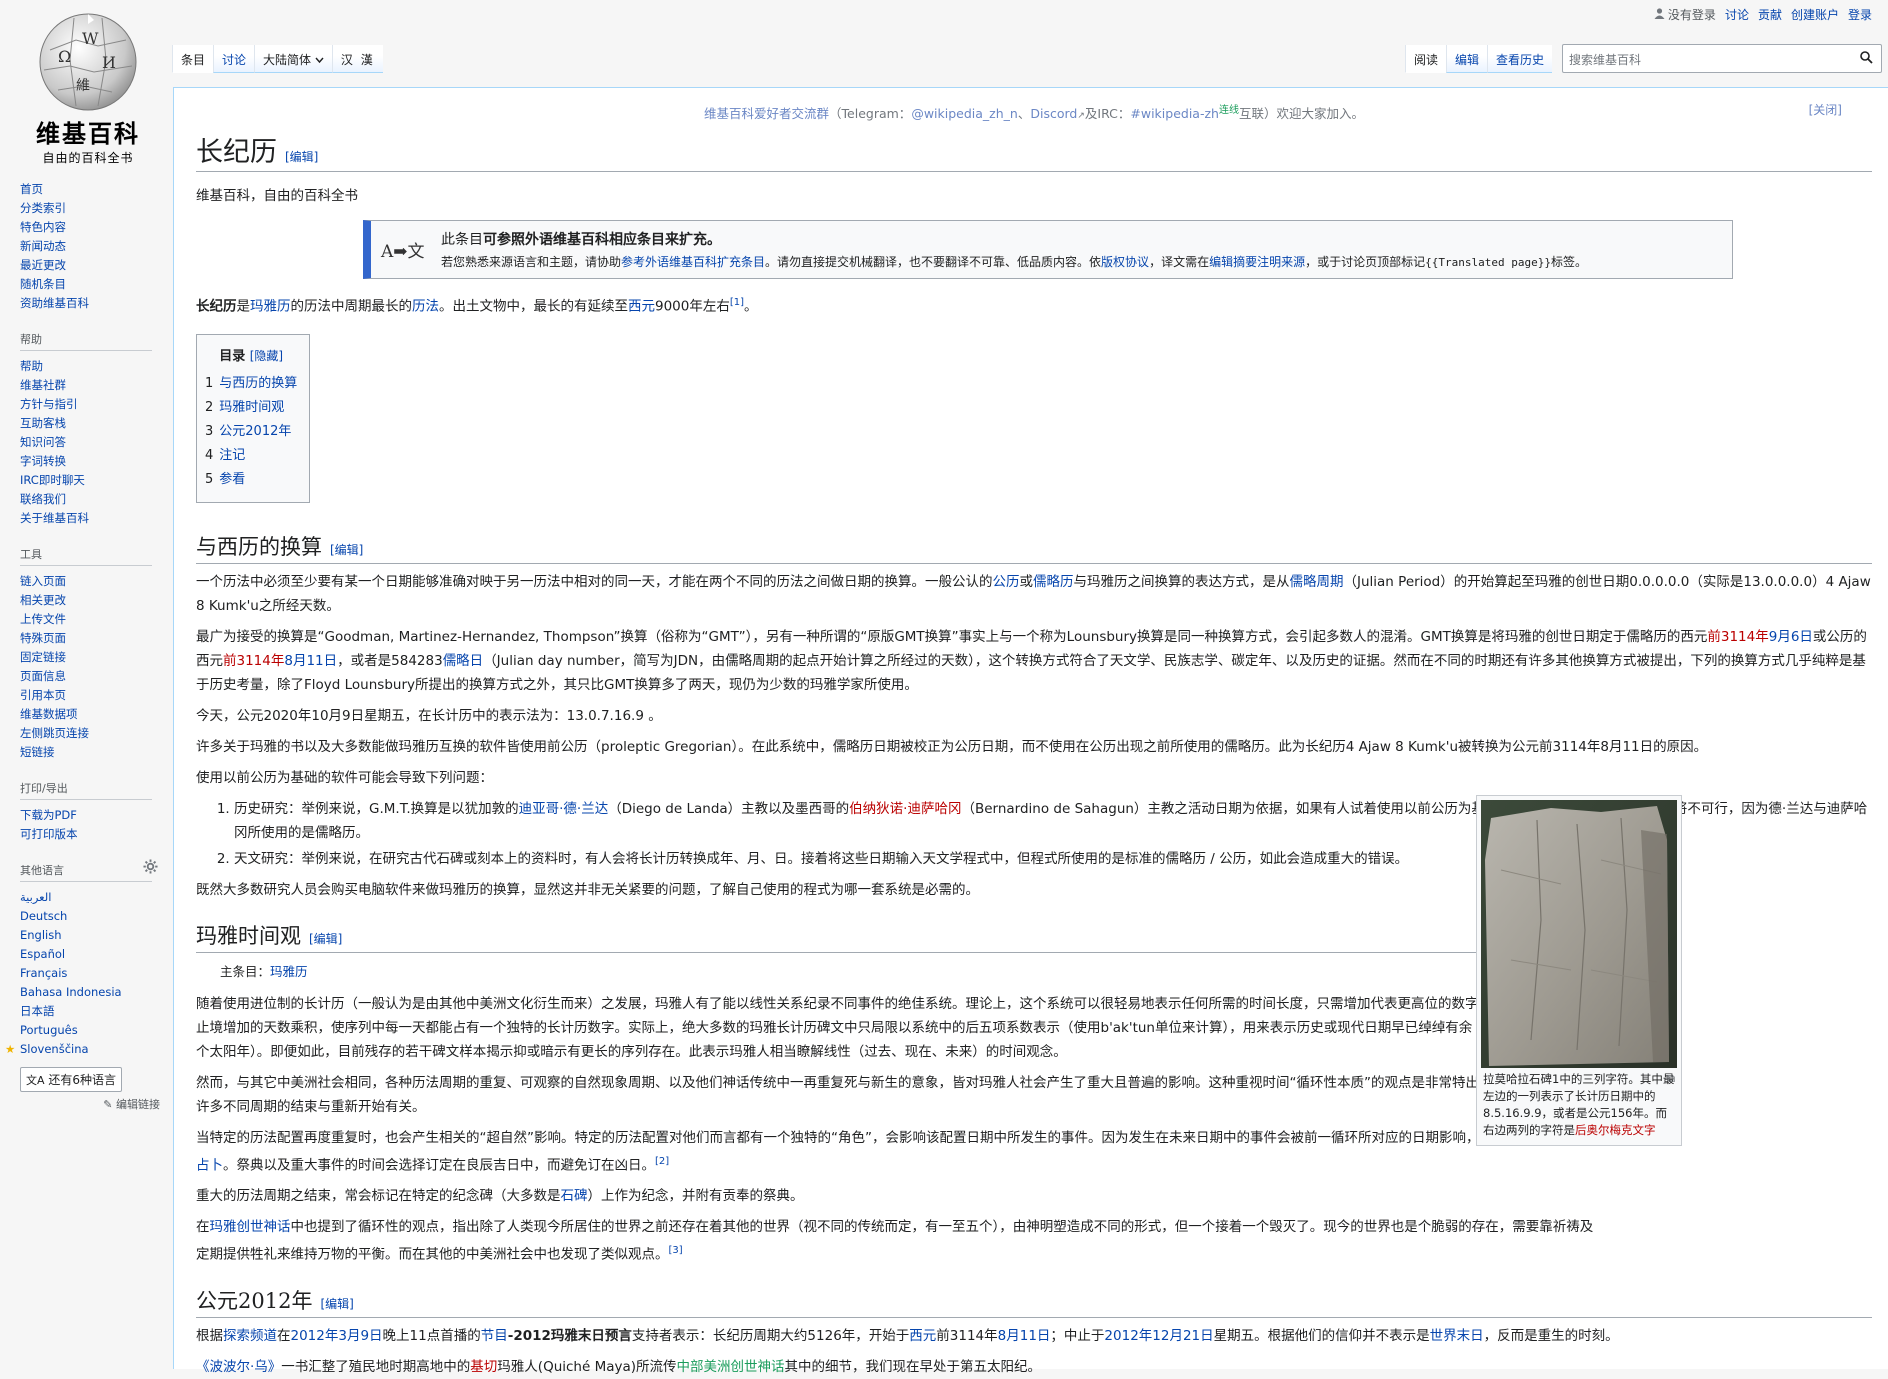 The height and width of the screenshot is (1379, 1888). What do you see at coordinates (90, 480) in the screenshot?
I see `sidebar-item-irc: IRC即时聊天` at bounding box center [90, 480].